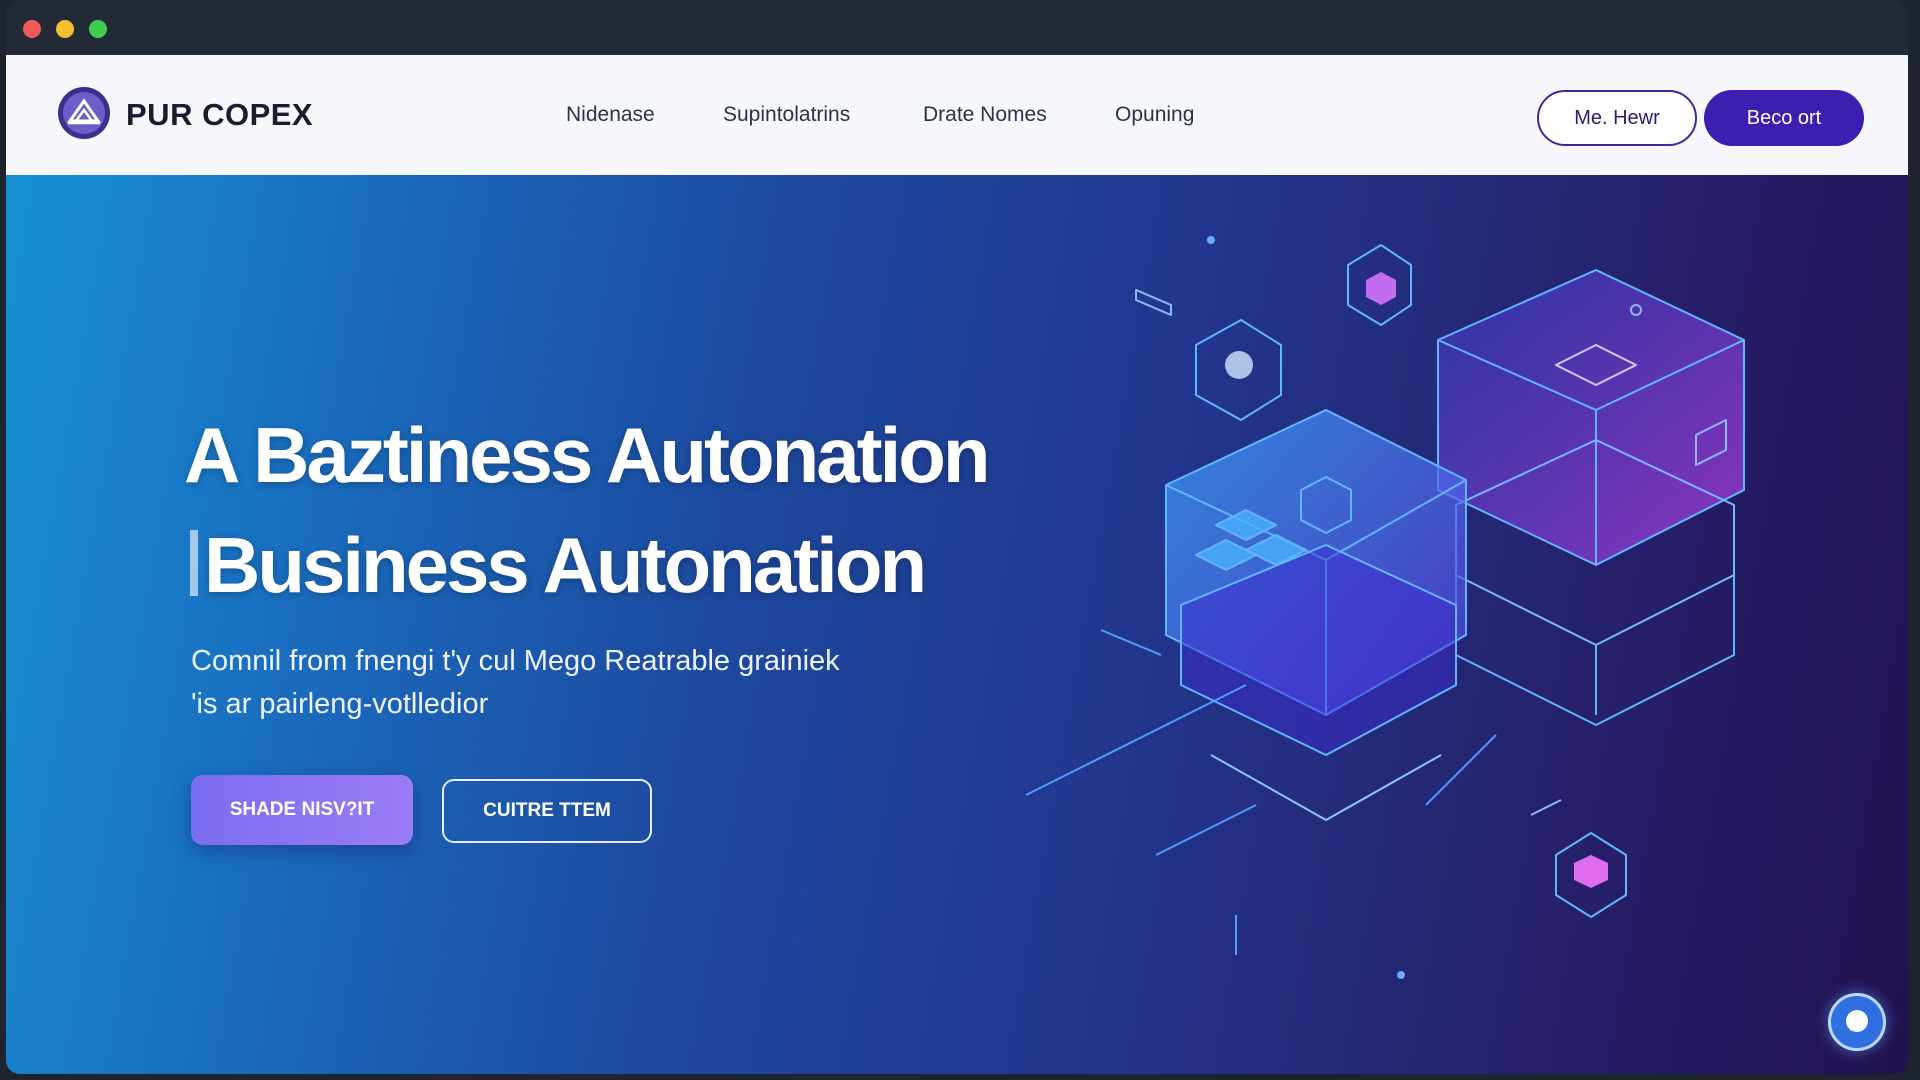 This screenshot has height=1080, width=1920. Describe the element at coordinates (32, 29) in the screenshot. I see `close-window-button` at that location.